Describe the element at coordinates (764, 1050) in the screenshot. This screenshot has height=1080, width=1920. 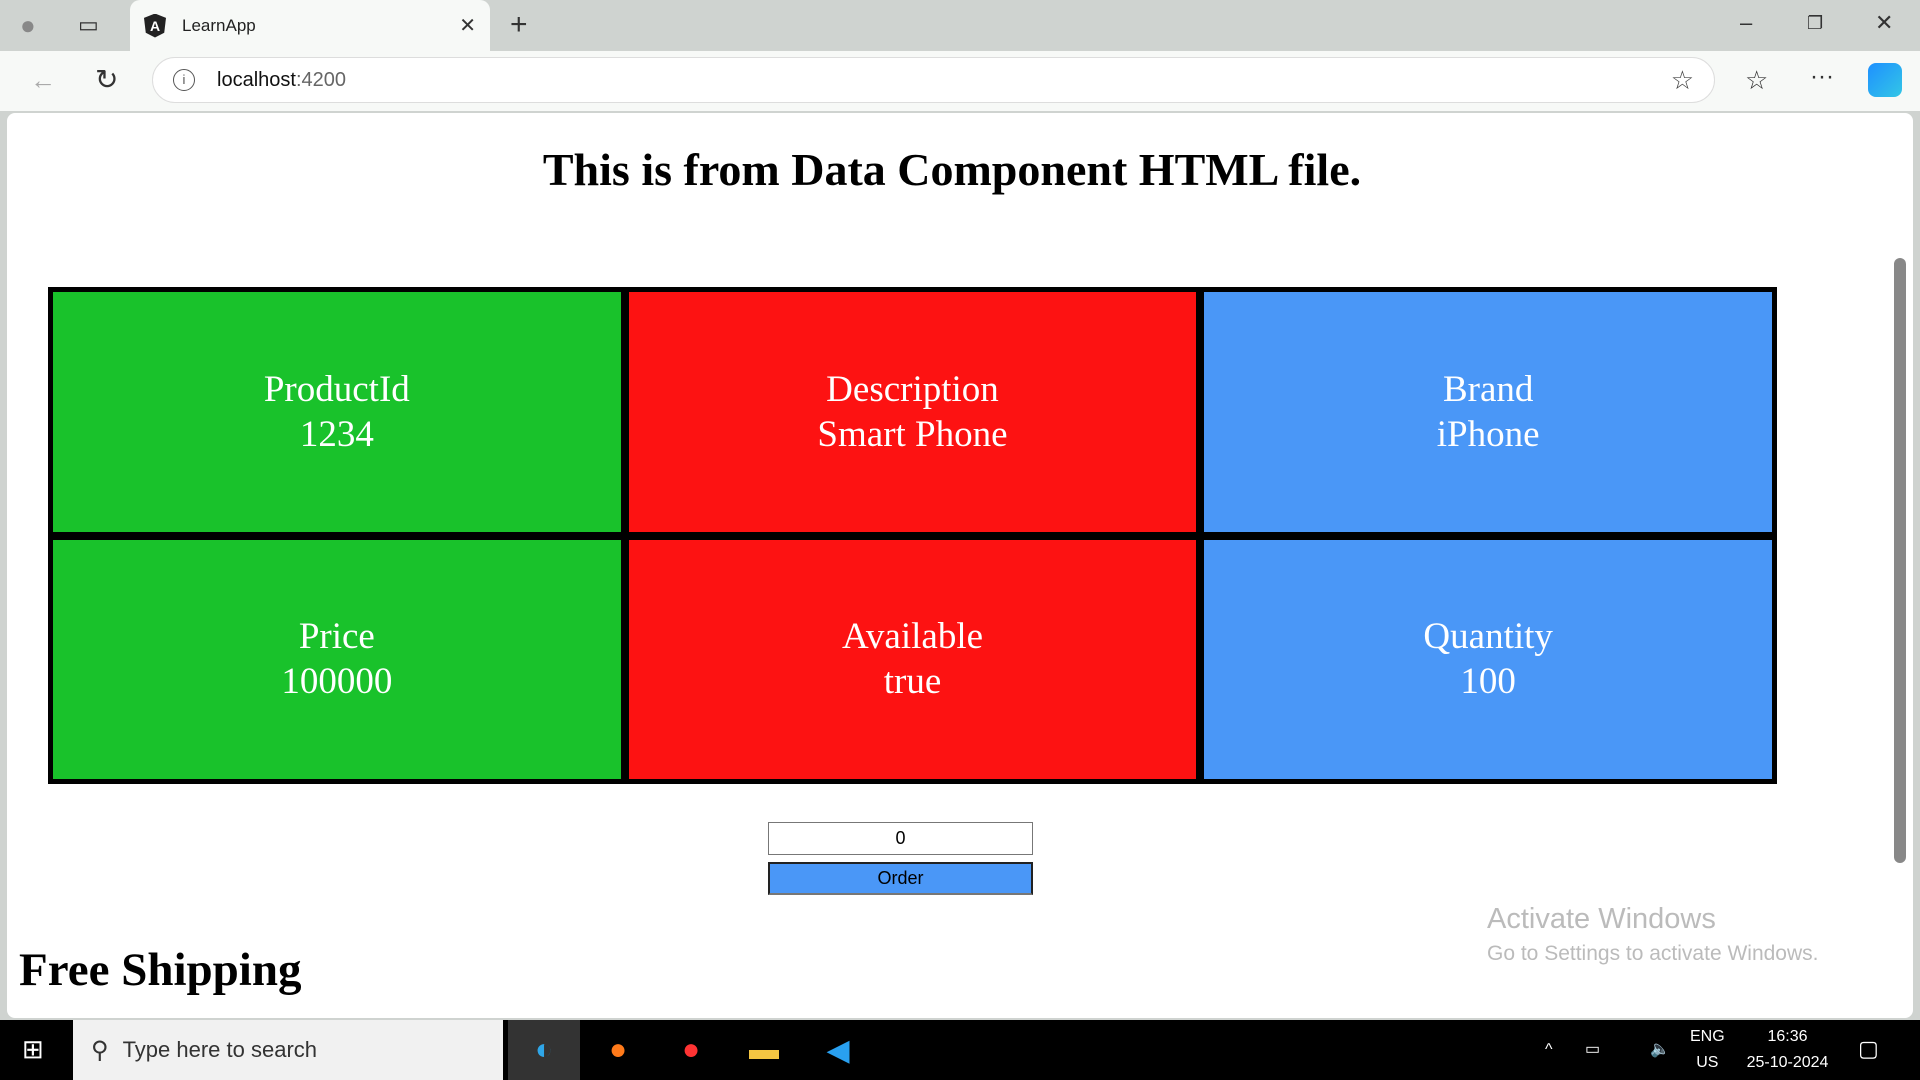
I see `file-explorer-icon: ▬` at that location.